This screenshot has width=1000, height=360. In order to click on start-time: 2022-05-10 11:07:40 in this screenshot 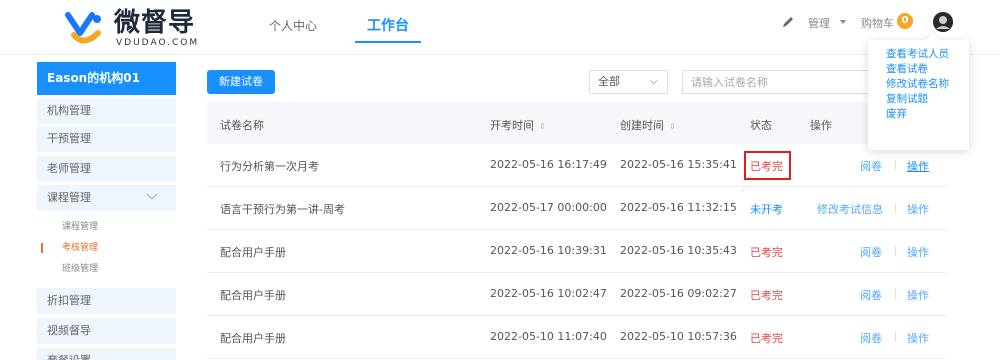, I will do `click(548, 336)`.